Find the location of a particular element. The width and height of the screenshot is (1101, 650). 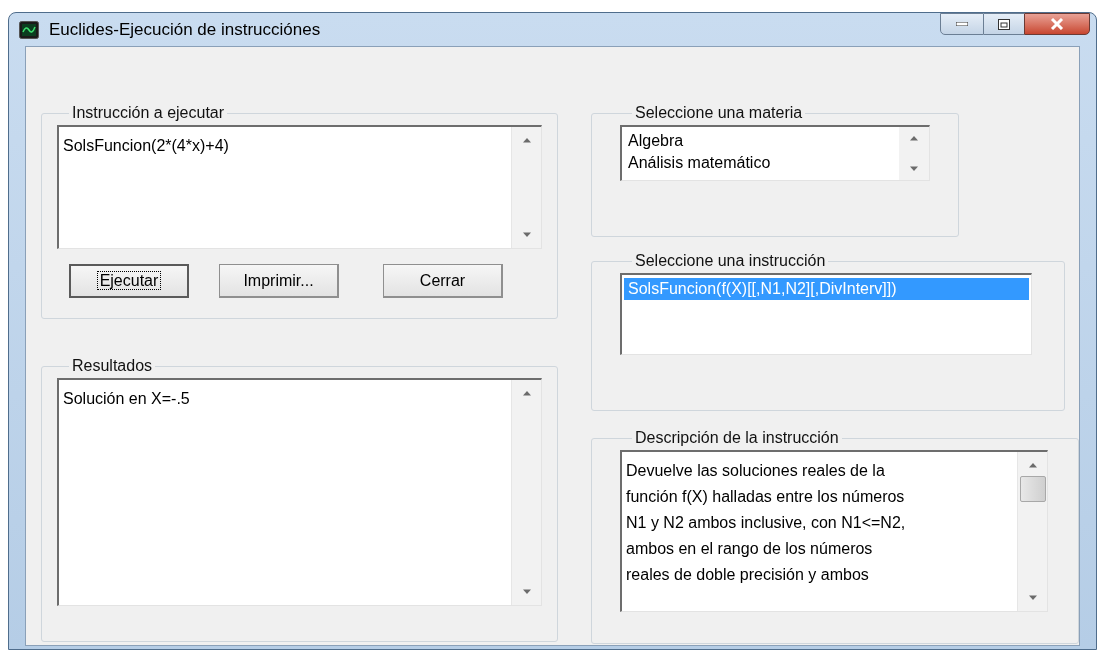

list-item: Algebra is located at coordinates (760, 141).